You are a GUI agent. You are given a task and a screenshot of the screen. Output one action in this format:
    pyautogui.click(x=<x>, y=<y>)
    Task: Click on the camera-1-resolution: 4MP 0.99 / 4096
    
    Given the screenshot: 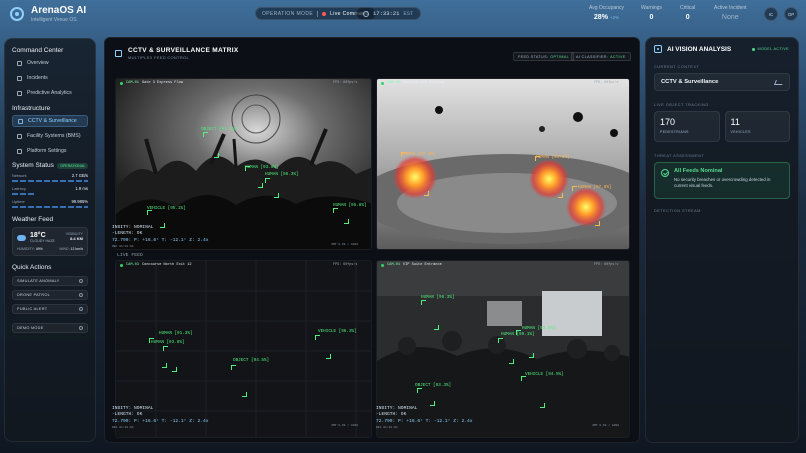 What is the action you would take?
    pyautogui.click(x=345, y=244)
    